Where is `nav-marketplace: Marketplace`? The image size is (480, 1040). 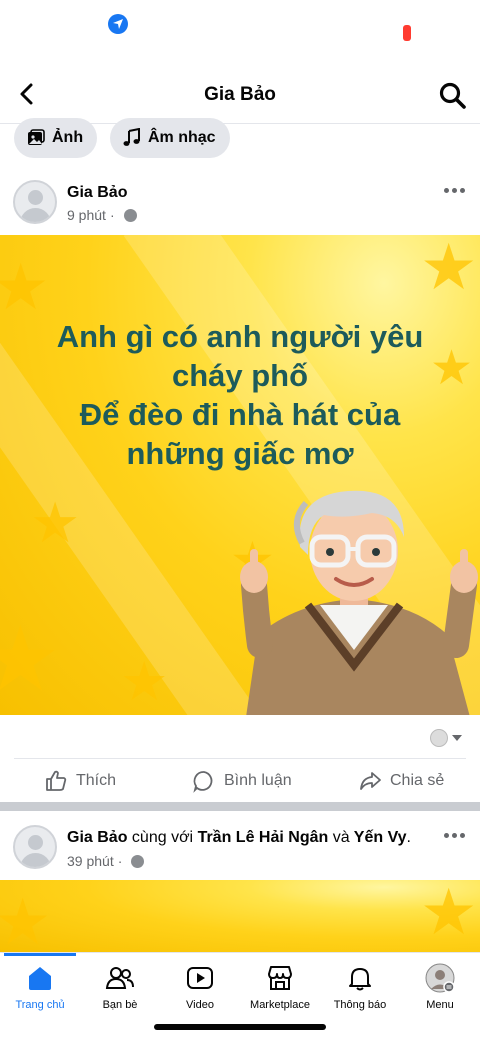
nav-marketplace: Marketplace is located at coordinates (280, 991).